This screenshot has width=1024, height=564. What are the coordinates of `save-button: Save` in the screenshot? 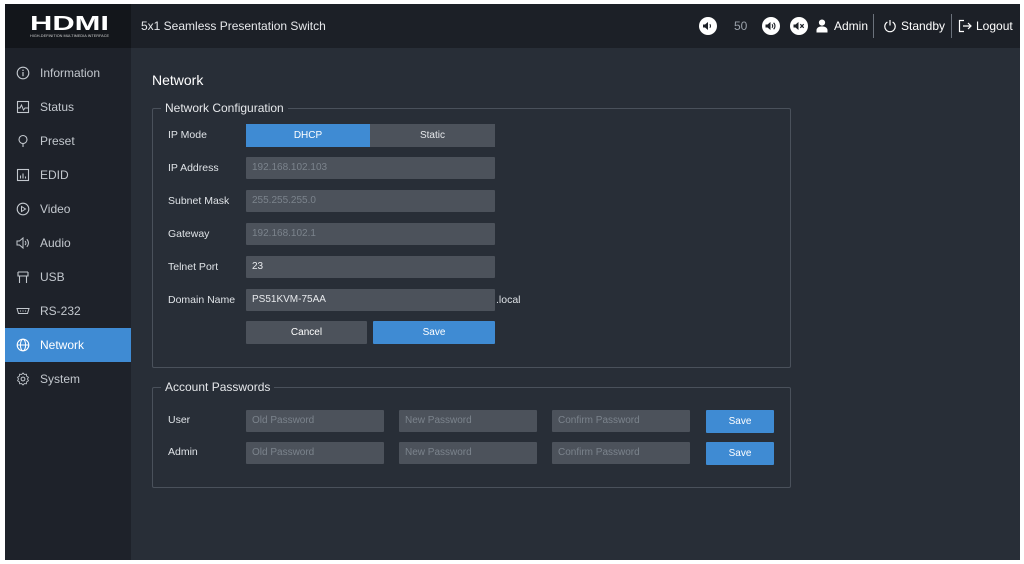 It's located at (434, 332).